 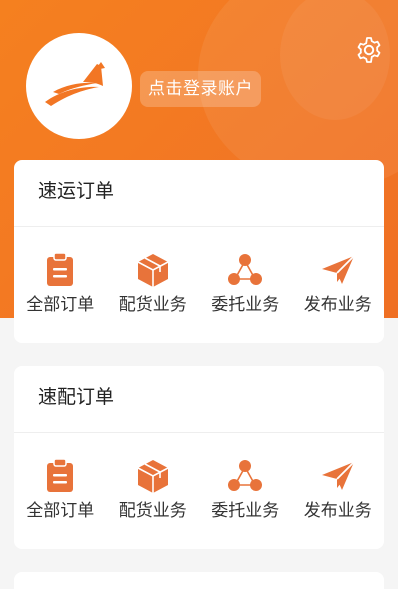 What do you see at coordinates (200, 89) in the screenshot?
I see `login-button: 点击登录账户` at bounding box center [200, 89].